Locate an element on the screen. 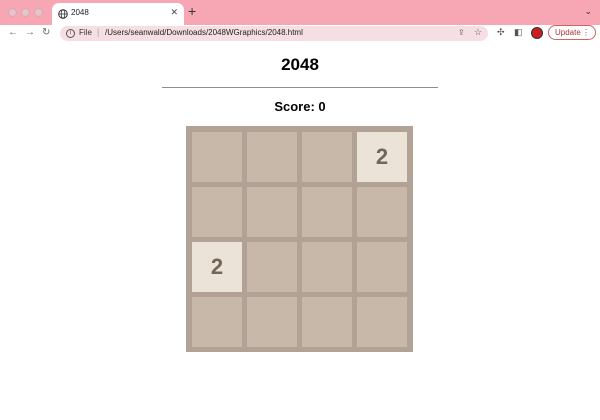 The image size is (600, 420). close-tab-icon: ✕ is located at coordinates (174, 12).